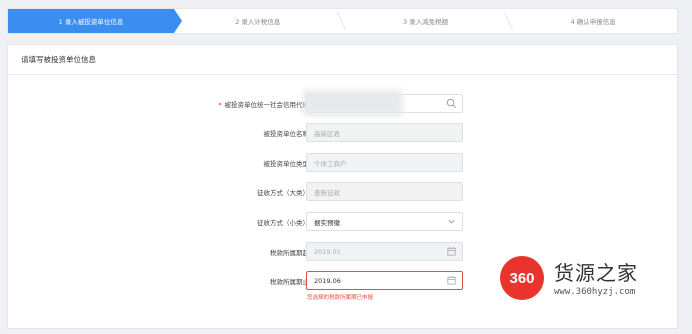 This screenshot has width=692, height=334. What do you see at coordinates (289, 253) in the screenshot?
I see `period-start-label: 税款所属期起` at bounding box center [289, 253].